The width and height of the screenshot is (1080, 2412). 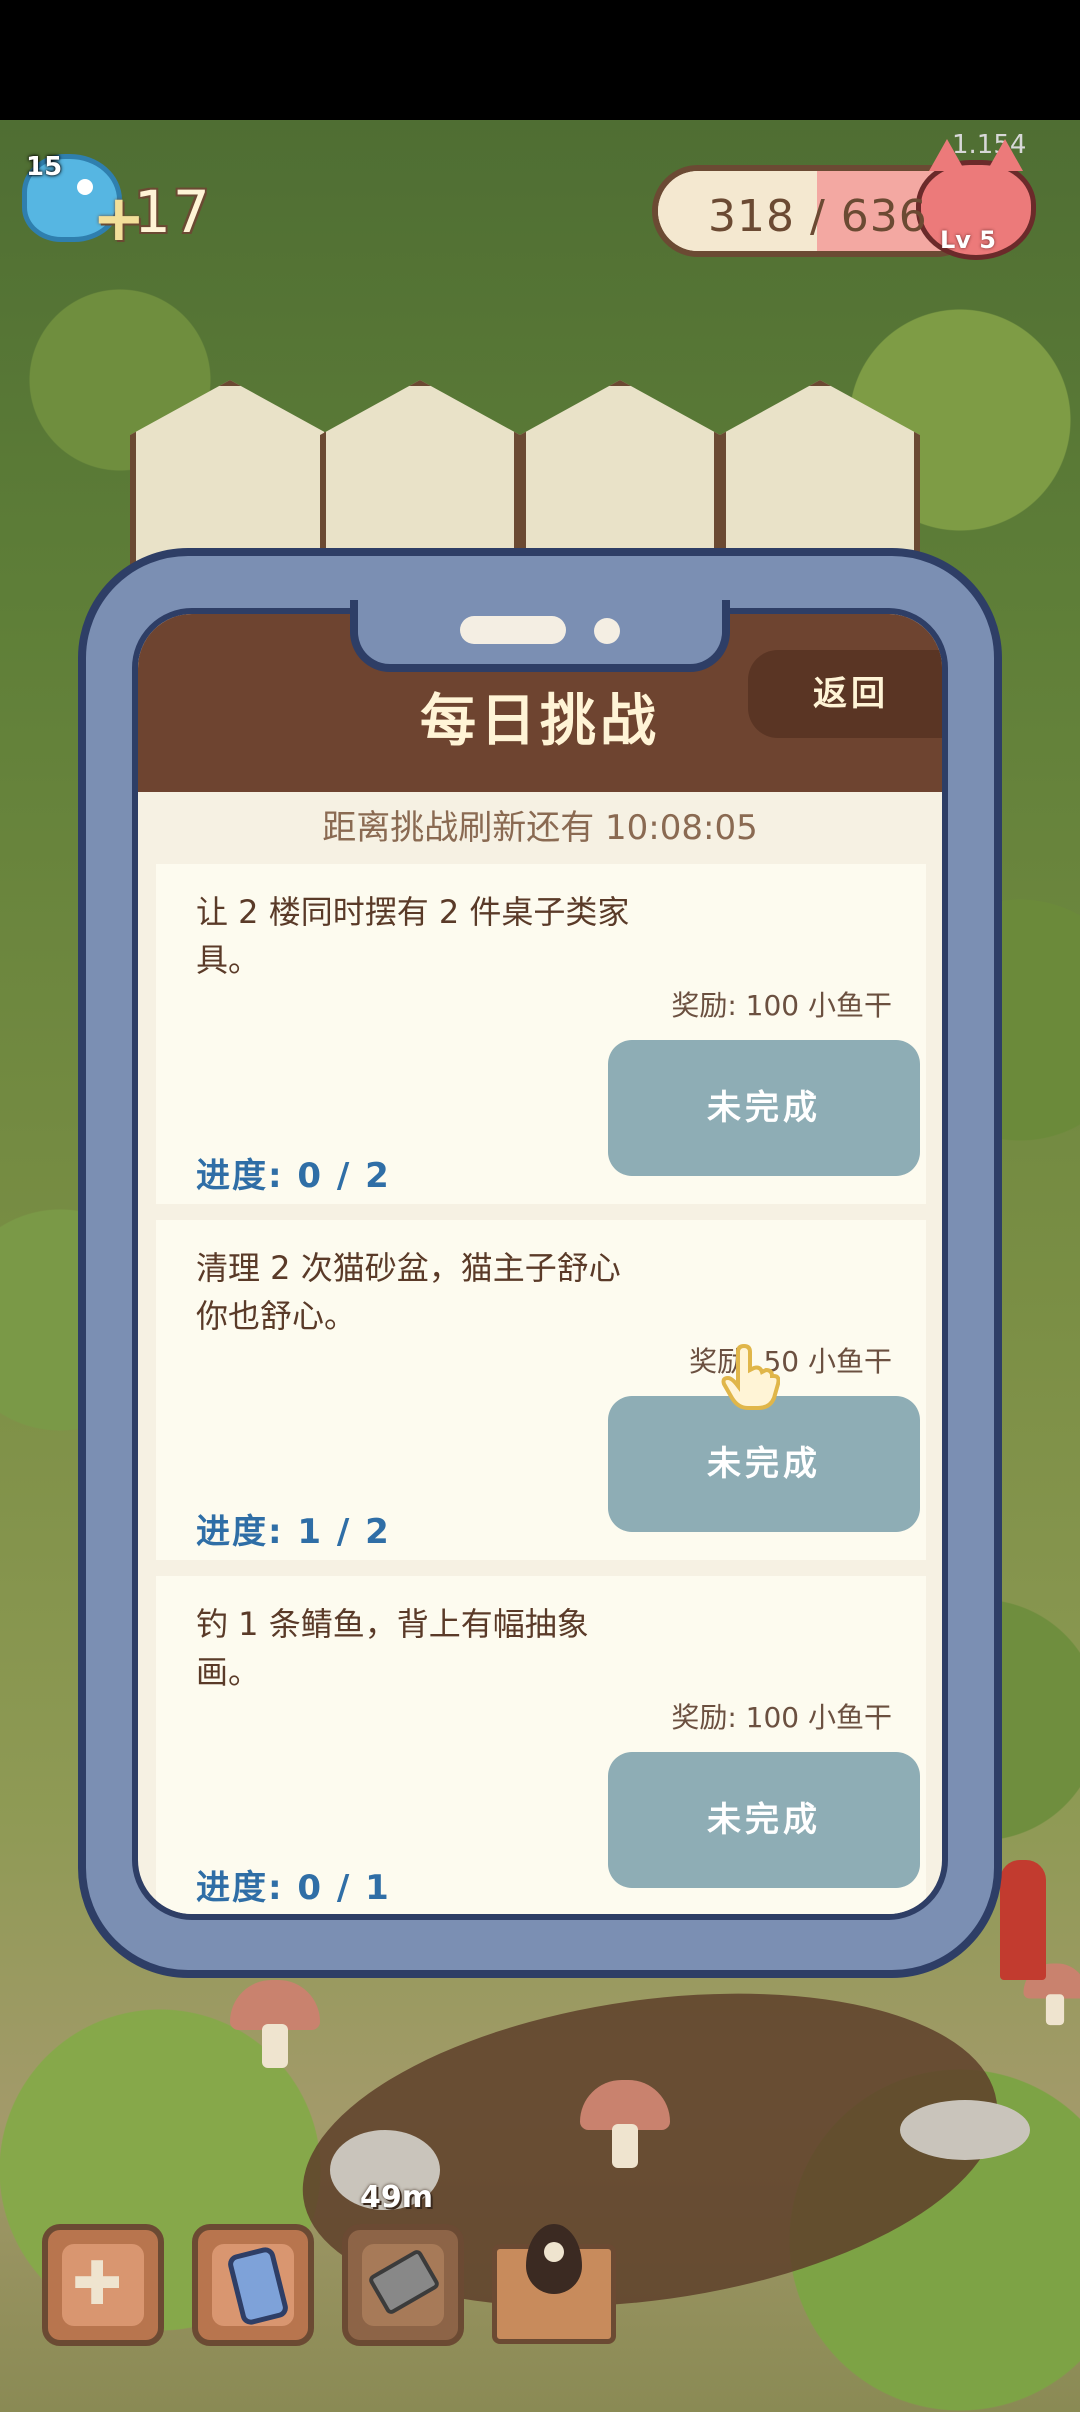 I want to click on back-button: 返回, so click(x=845, y=694).